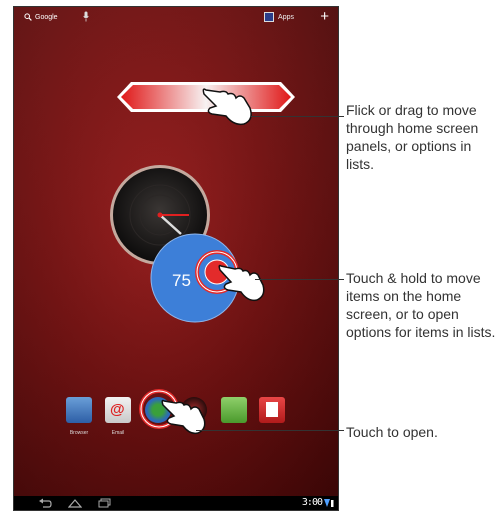 This screenshot has height=515, width=501. I want to click on browser-app-icon, so click(79, 410).